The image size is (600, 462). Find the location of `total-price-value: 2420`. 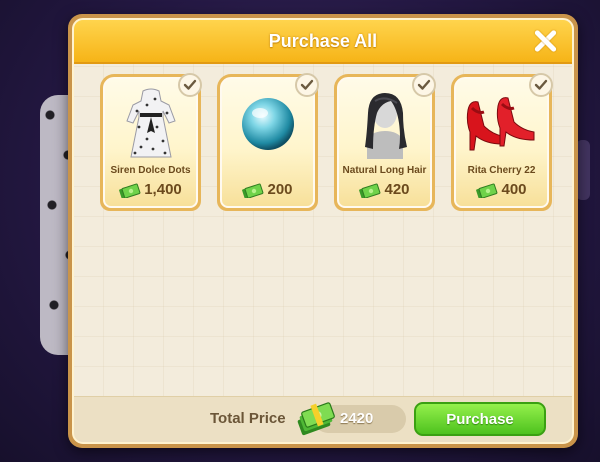

total-price-value: 2420 is located at coordinates (357, 418).